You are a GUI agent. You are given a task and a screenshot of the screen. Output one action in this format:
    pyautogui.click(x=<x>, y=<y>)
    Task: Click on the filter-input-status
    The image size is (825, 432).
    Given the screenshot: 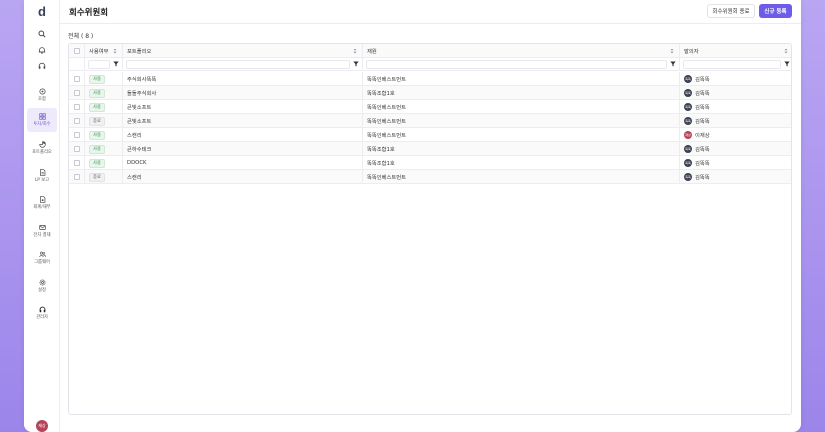 What is the action you would take?
    pyautogui.click(x=99, y=64)
    